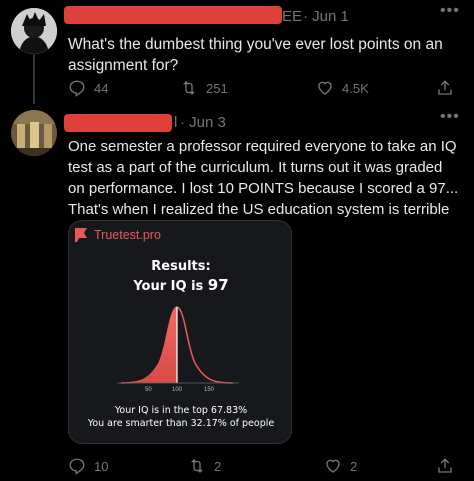  I want to click on retweet-button: 251, so click(204, 88).